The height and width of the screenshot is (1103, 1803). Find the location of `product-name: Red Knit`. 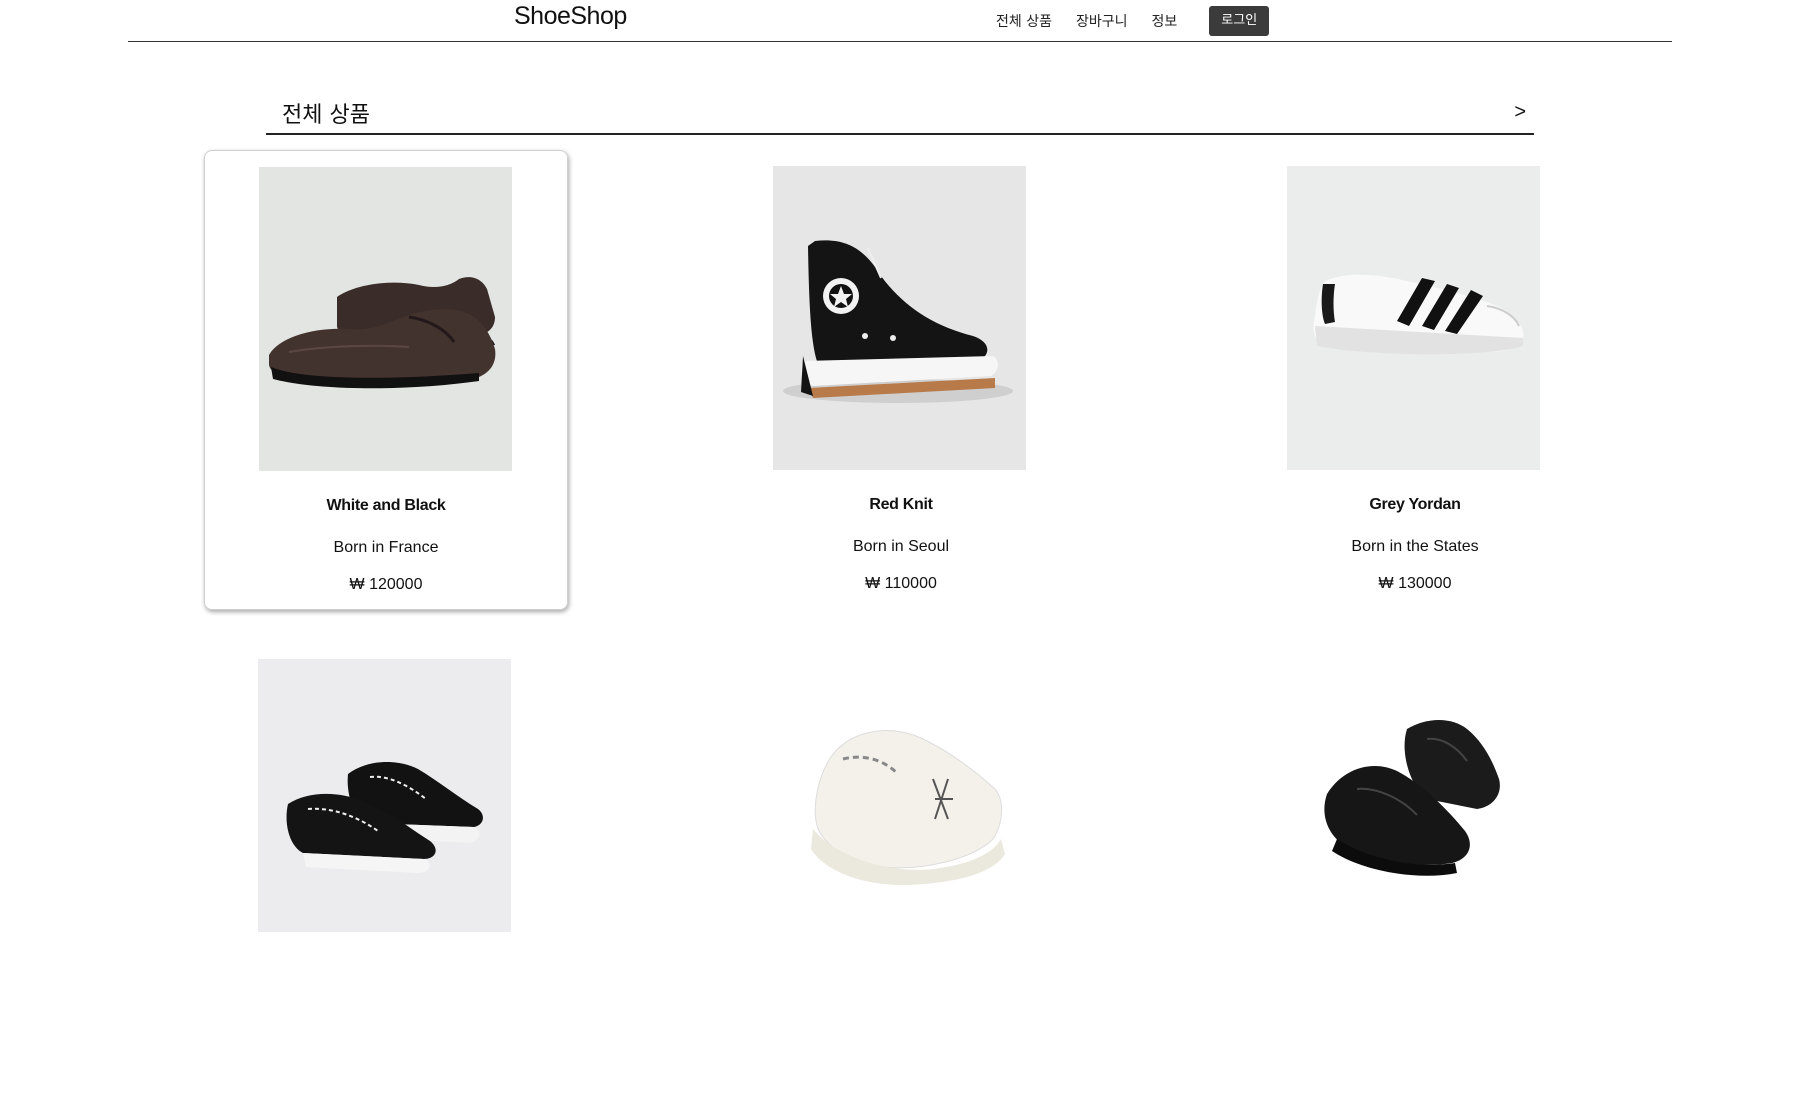

product-name: Red Knit is located at coordinates (901, 504).